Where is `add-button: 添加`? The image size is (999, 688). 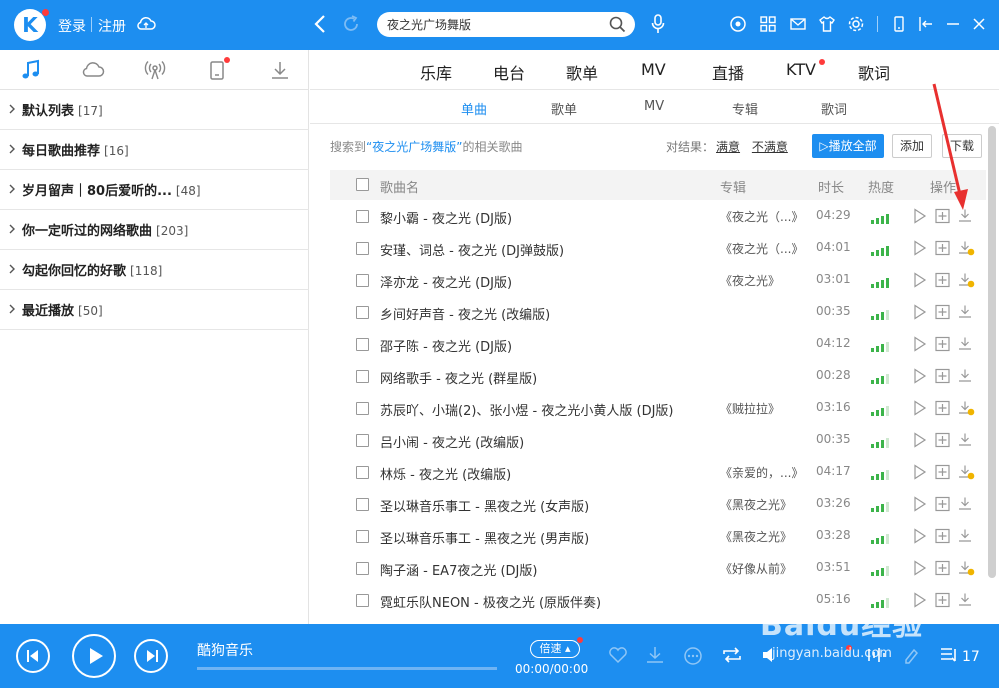
add-button: 添加 is located at coordinates (912, 146).